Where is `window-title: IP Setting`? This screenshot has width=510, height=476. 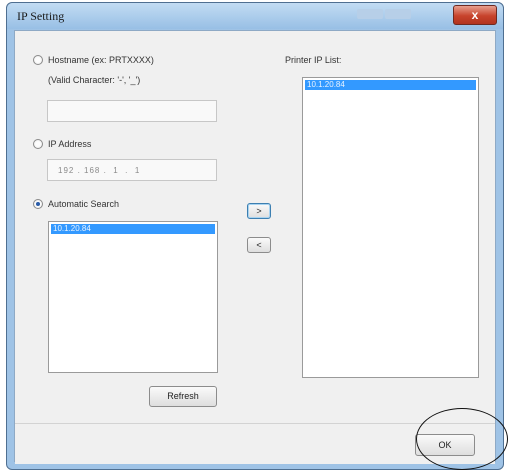
window-title: IP Setting is located at coordinates (41, 16).